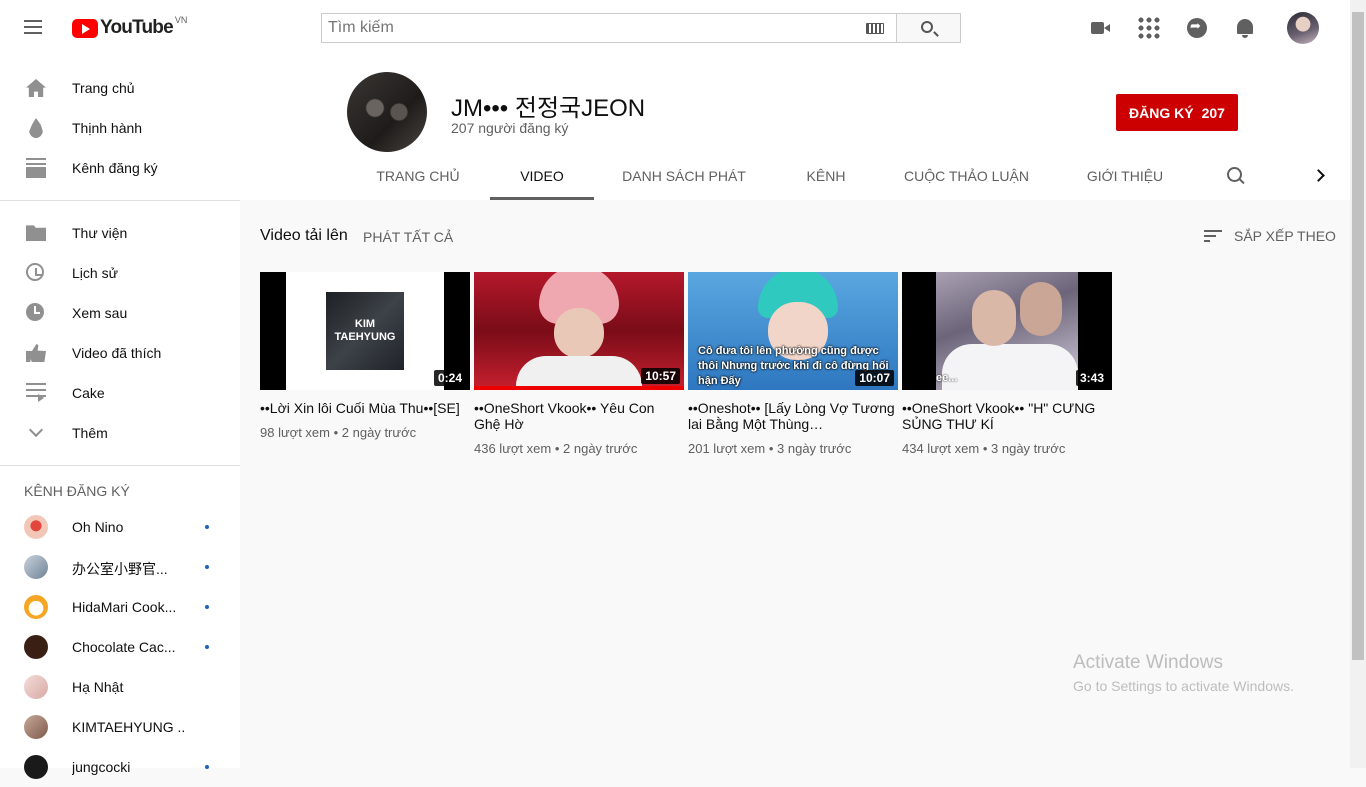  Describe the element at coordinates (929, 28) in the screenshot. I see `search-button` at that location.